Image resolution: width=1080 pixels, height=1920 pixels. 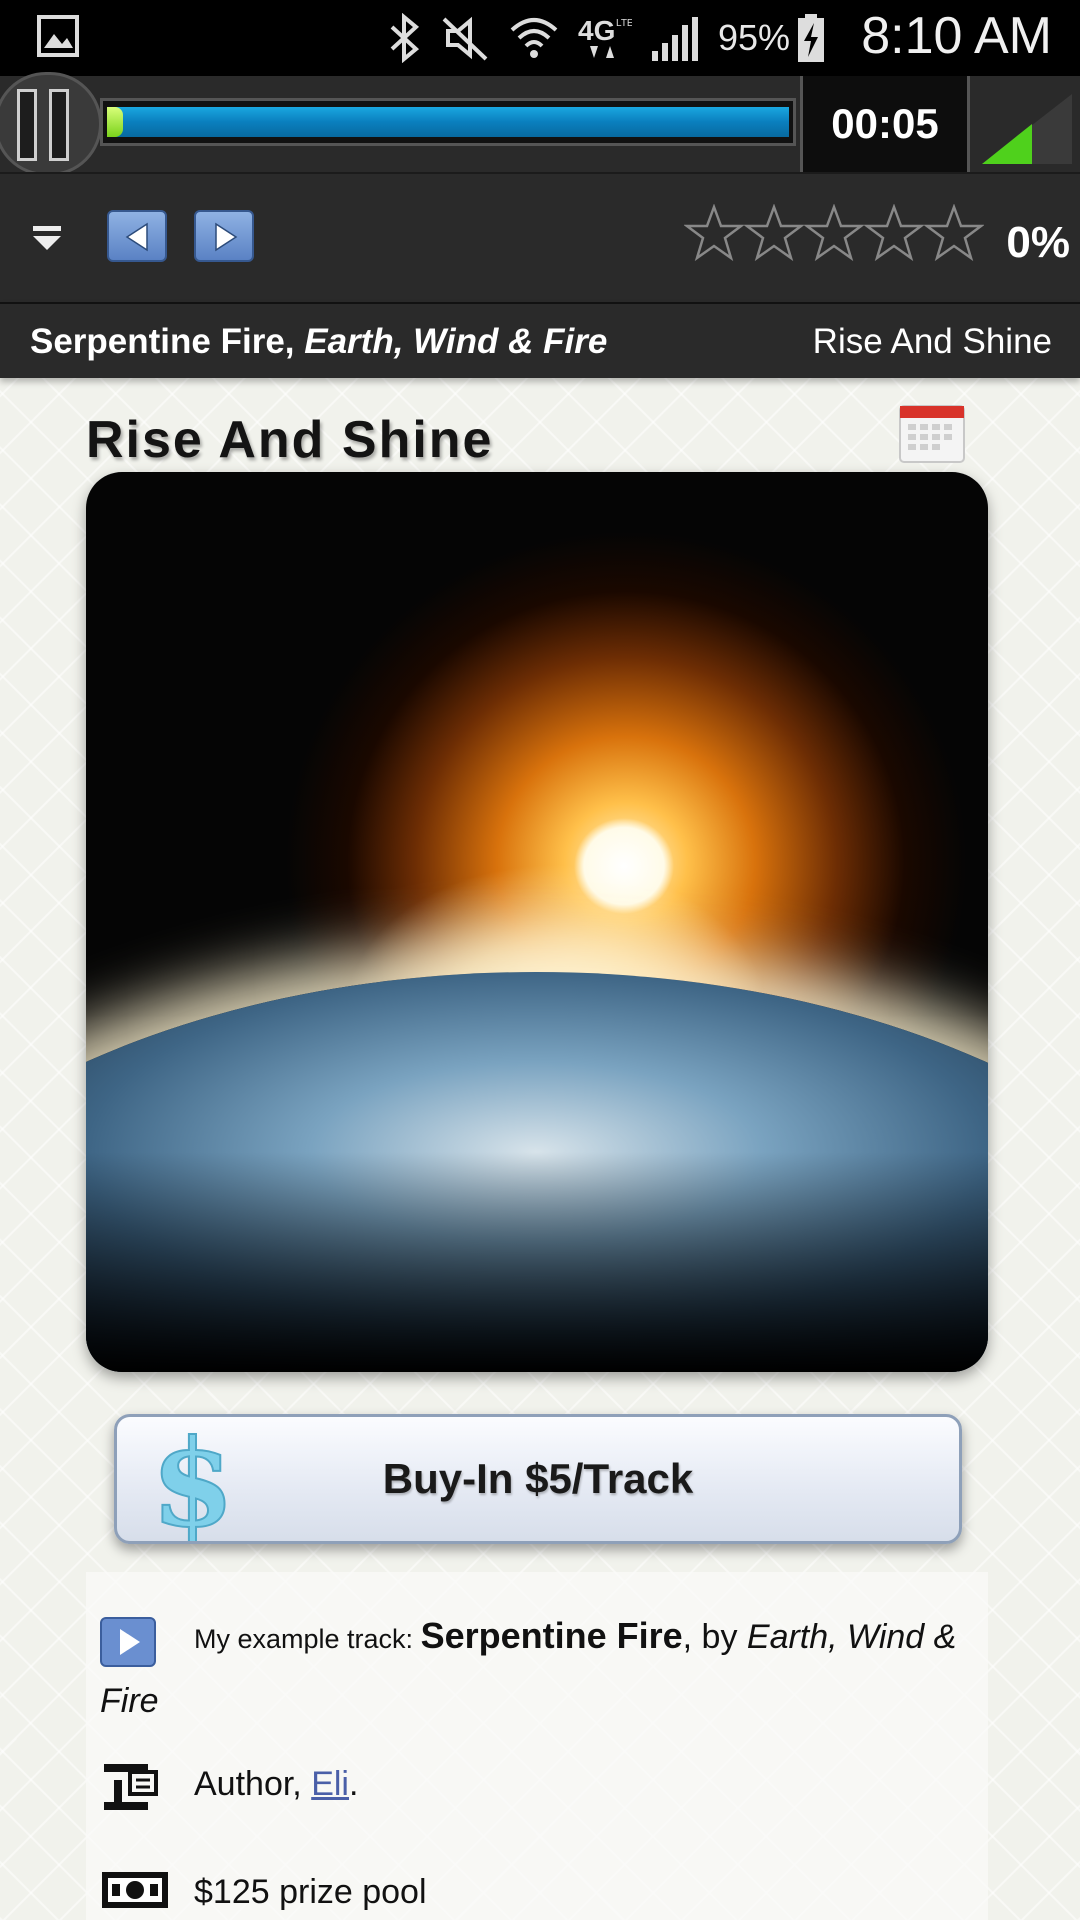 What do you see at coordinates (47, 238) in the screenshot?
I see `dropdown-icon` at bounding box center [47, 238].